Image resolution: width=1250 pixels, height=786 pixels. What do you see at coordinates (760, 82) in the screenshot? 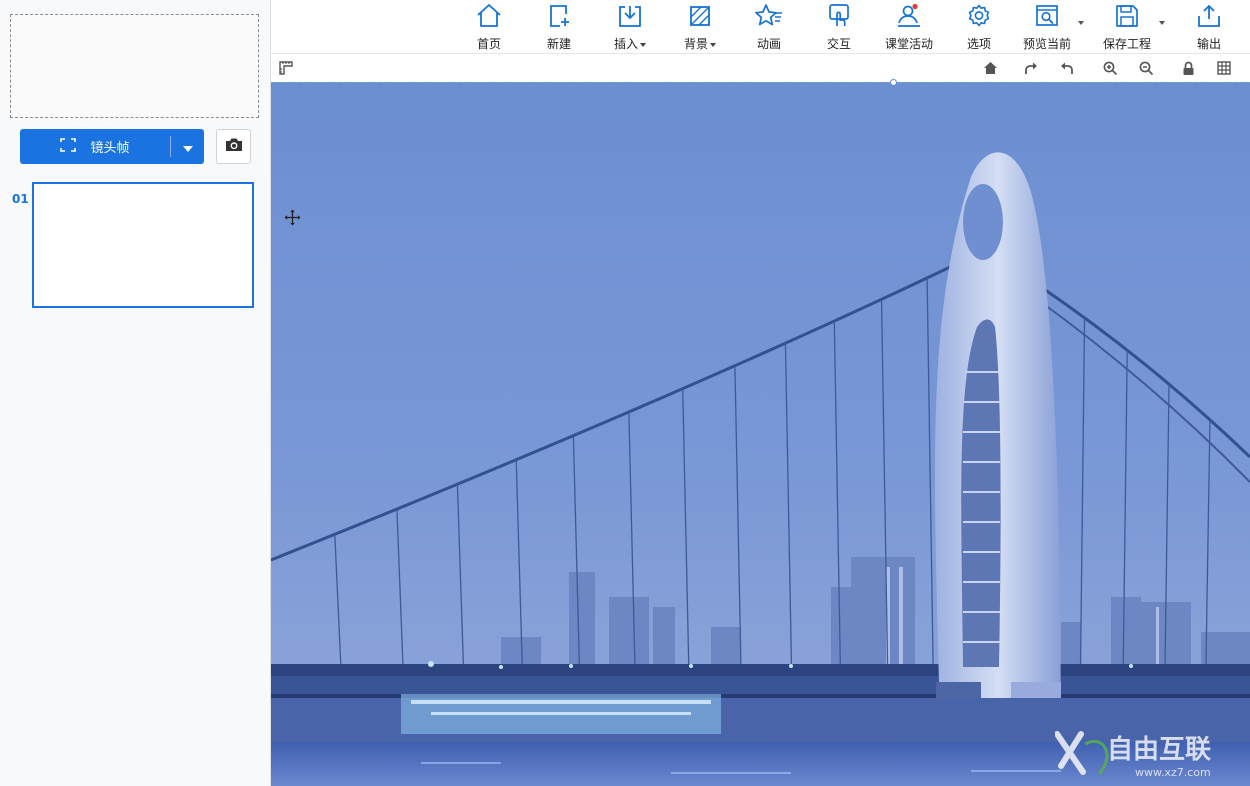
I see `selection-border` at bounding box center [760, 82].